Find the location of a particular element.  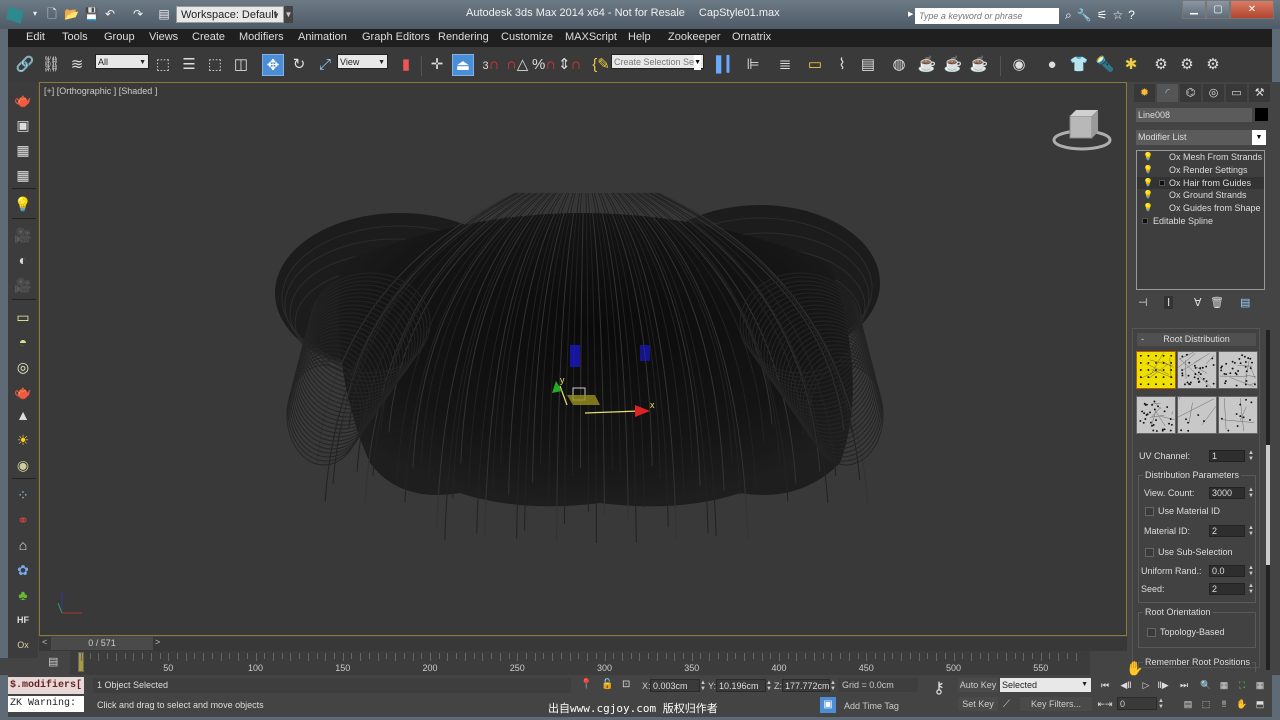

sphere-ring-icon: ◉ is located at coordinates (23, 465).